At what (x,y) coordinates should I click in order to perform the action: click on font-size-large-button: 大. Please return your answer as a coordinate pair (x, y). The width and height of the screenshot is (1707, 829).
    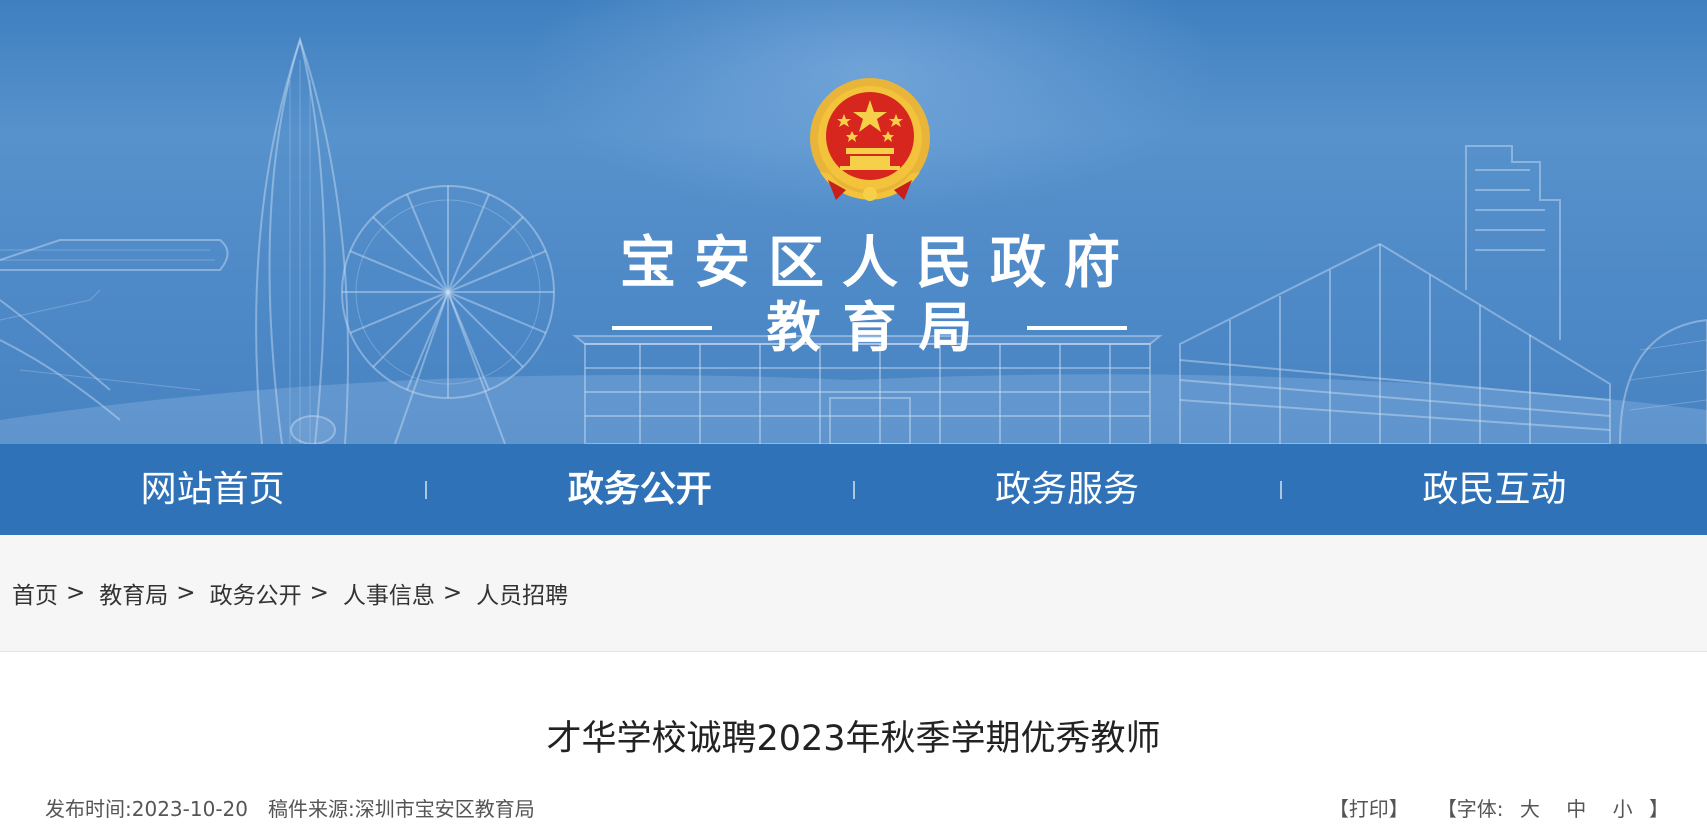
    Looking at the image, I should click on (1530, 809).